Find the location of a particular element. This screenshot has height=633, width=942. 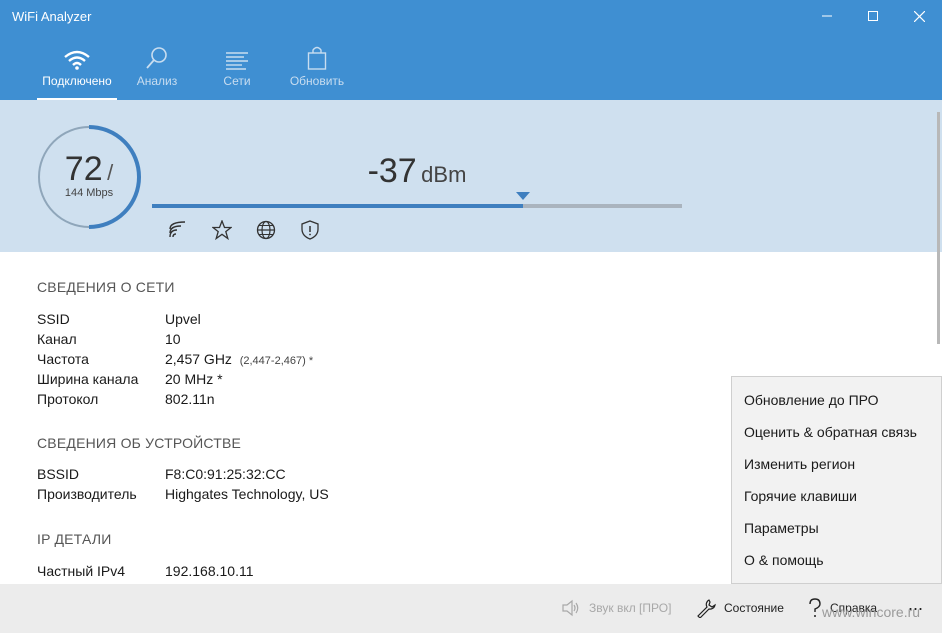

link-speed: 72 / 144 Mbps is located at coordinates (89, 174).